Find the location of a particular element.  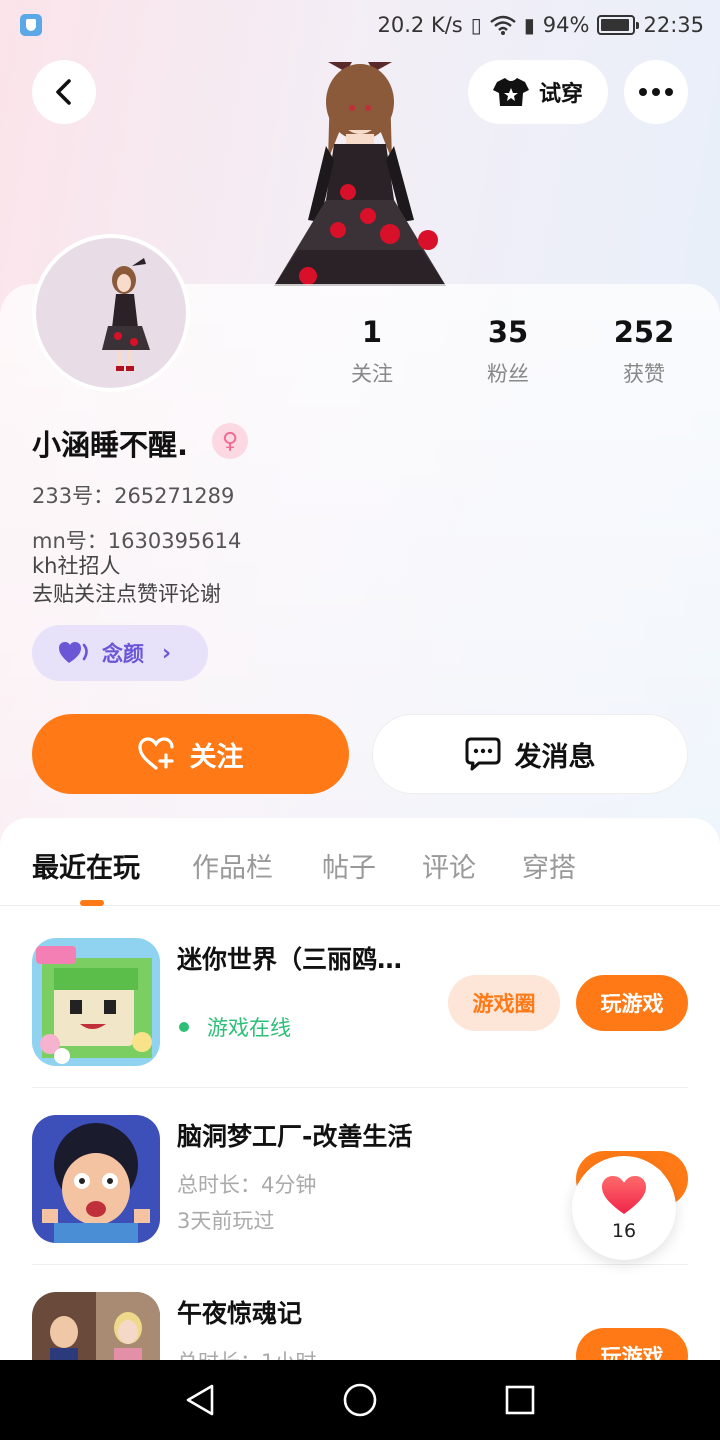

triangle-back-icon is located at coordinates (200, 1400).